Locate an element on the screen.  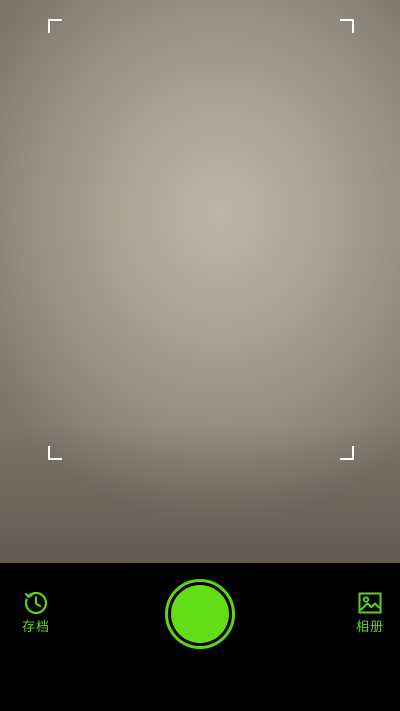
shutter-button is located at coordinates (200, 614).